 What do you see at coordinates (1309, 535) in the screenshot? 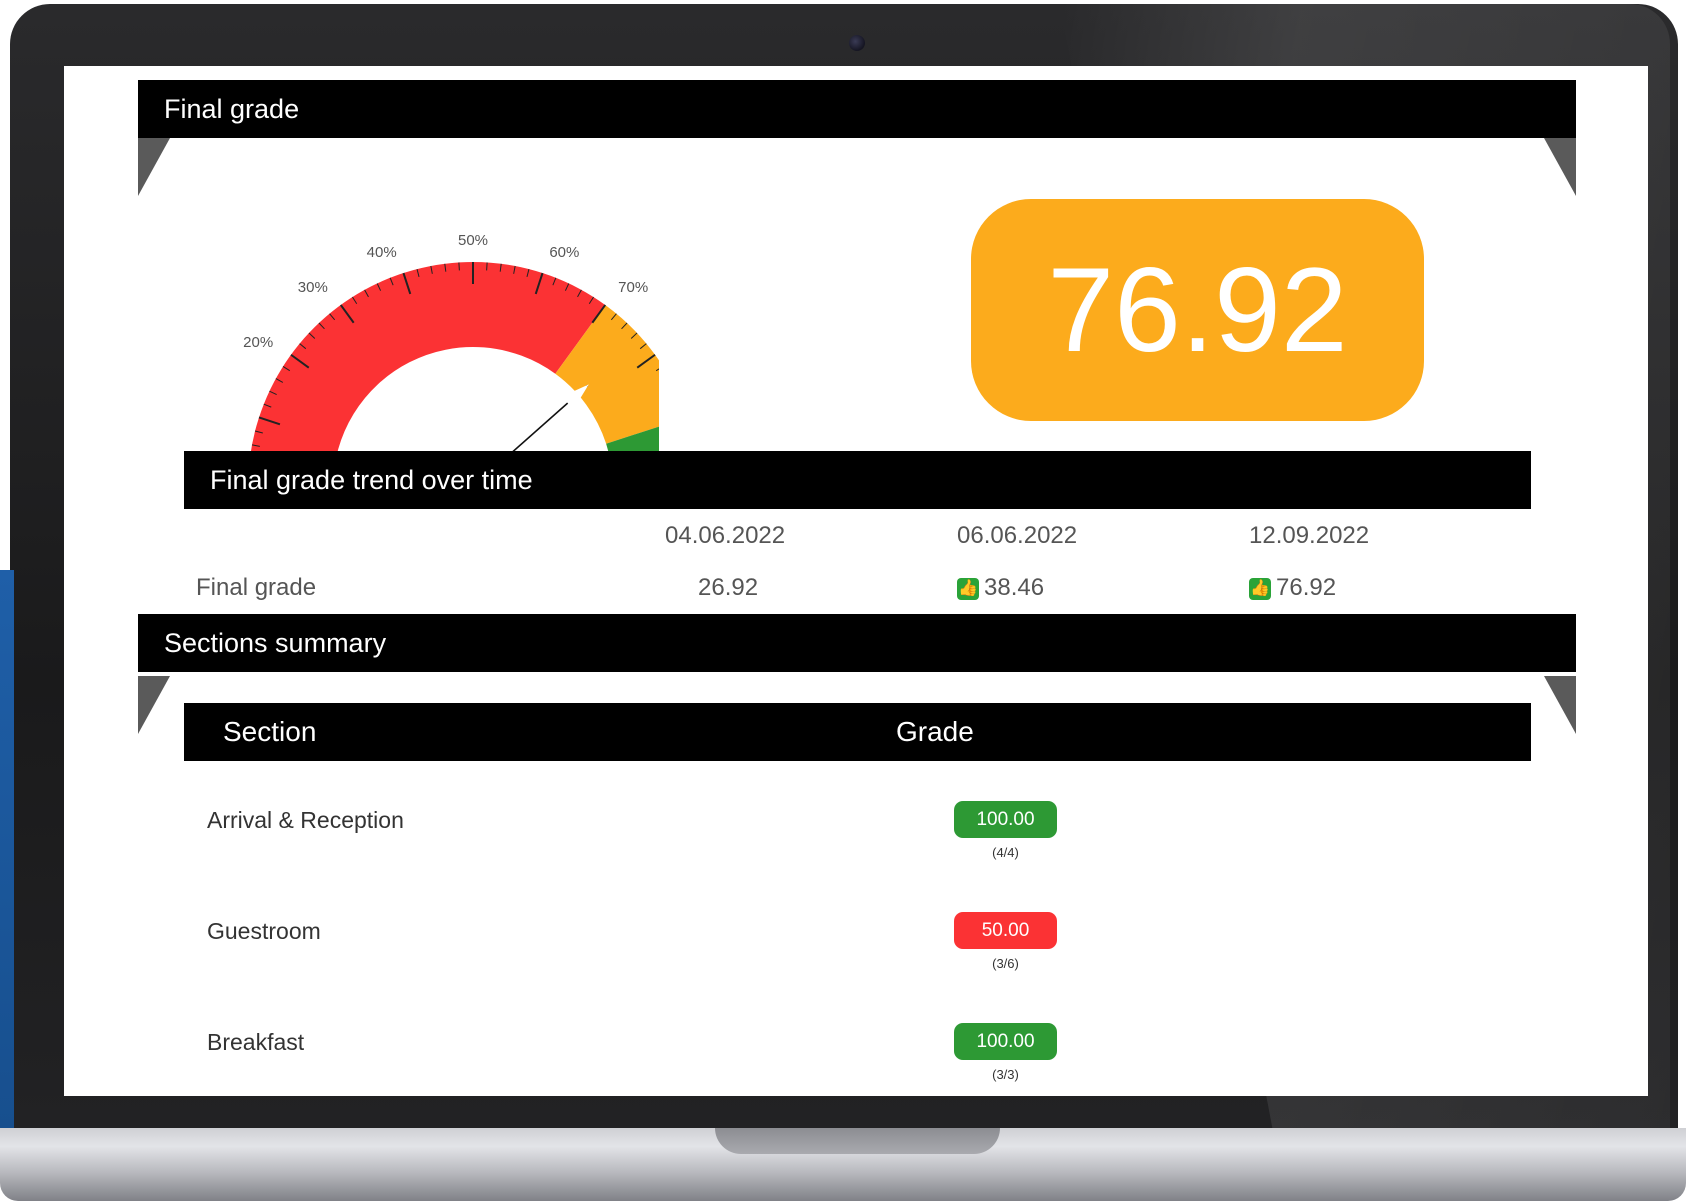
I see `trend-date-3: 12.09.2022` at bounding box center [1309, 535].